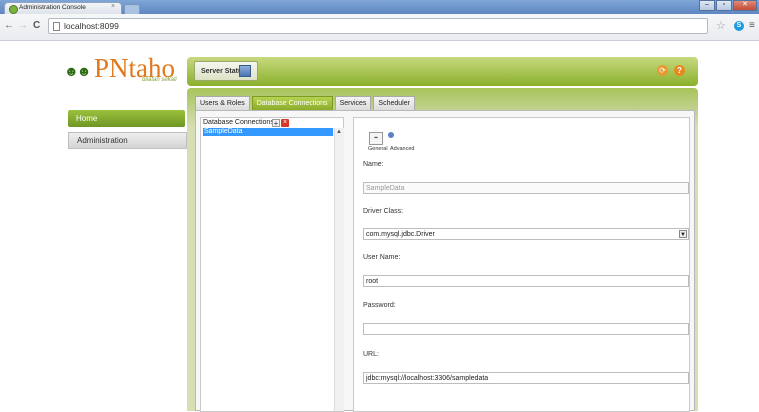  Describe the element at coordinates (526, 281) in the screenshot. I see `user-name-field: root` at that location.